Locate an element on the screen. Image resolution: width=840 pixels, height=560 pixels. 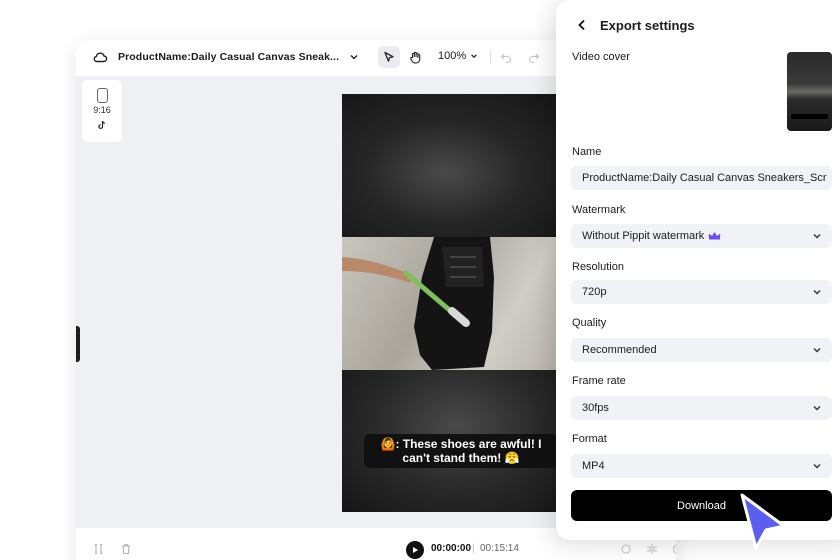
play-button is located at coordinates (415, 550).